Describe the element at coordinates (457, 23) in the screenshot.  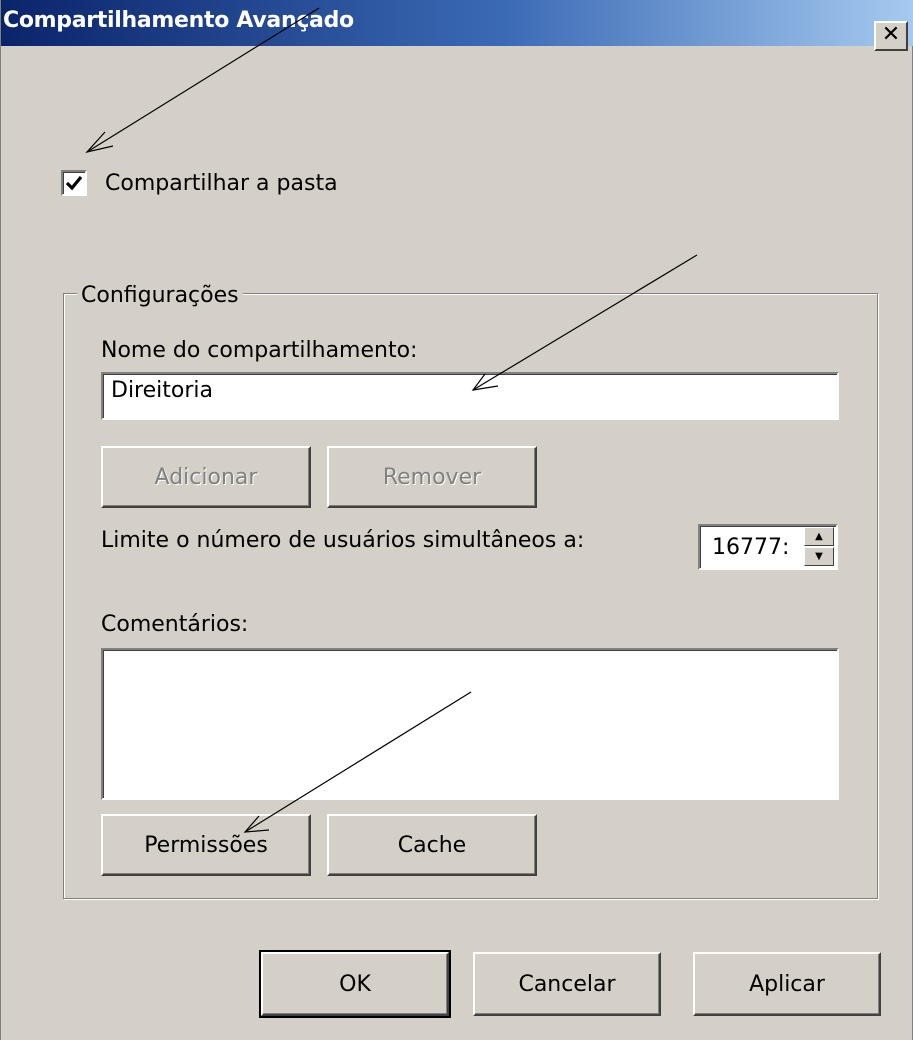
I see `title-bar: Compartilhamento Avançado` at that location.